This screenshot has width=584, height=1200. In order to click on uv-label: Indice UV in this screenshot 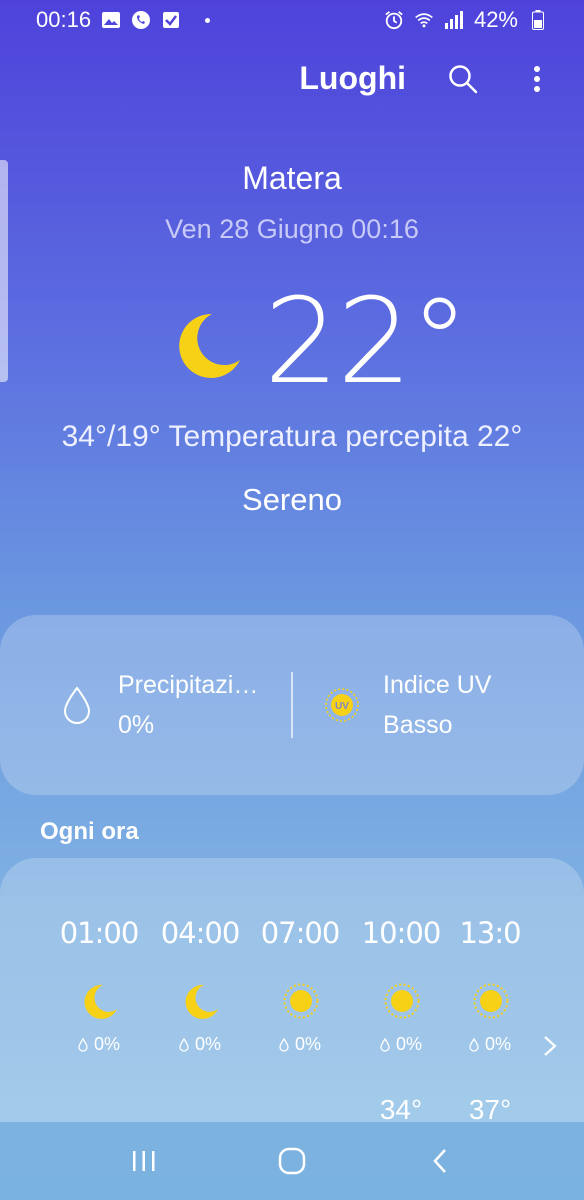, I will do `click(437, 685)`.